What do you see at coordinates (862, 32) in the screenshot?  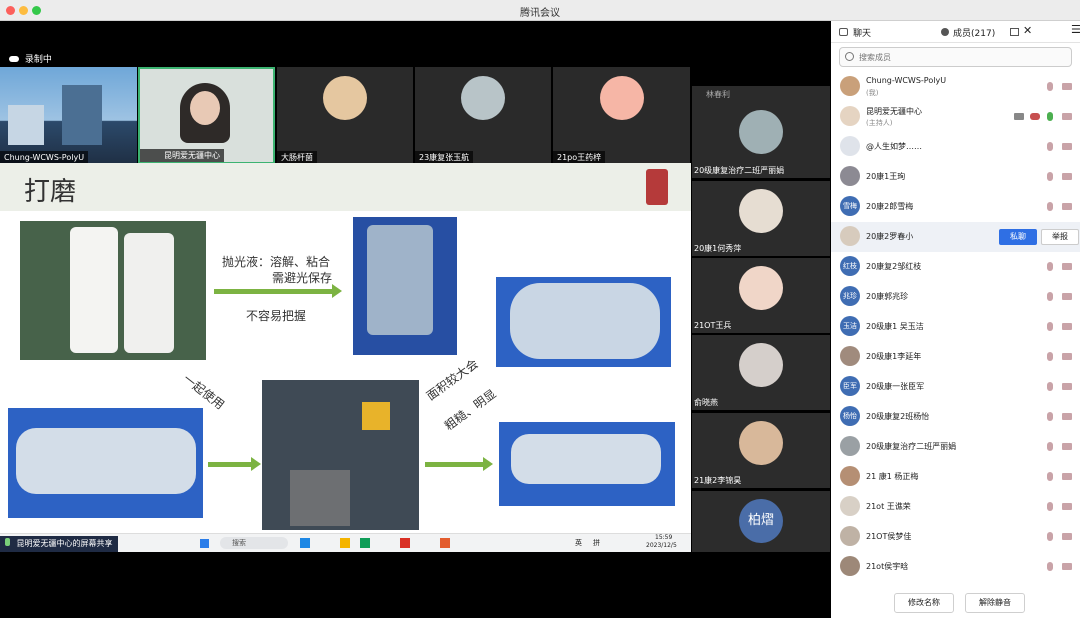 I see `tab-chat: 聊天` at bounding box center [862, 32].